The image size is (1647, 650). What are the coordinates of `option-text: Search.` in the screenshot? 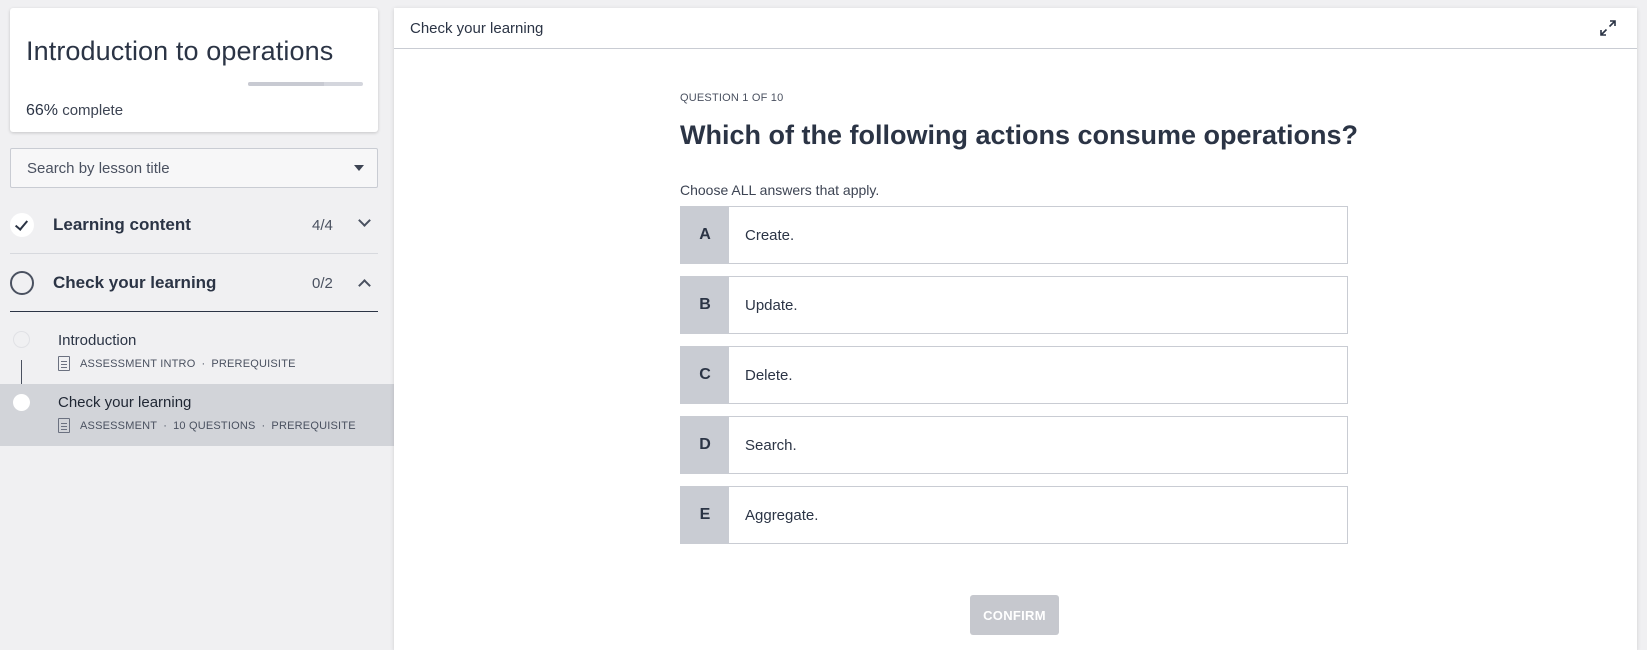 It's located at (771, 445).